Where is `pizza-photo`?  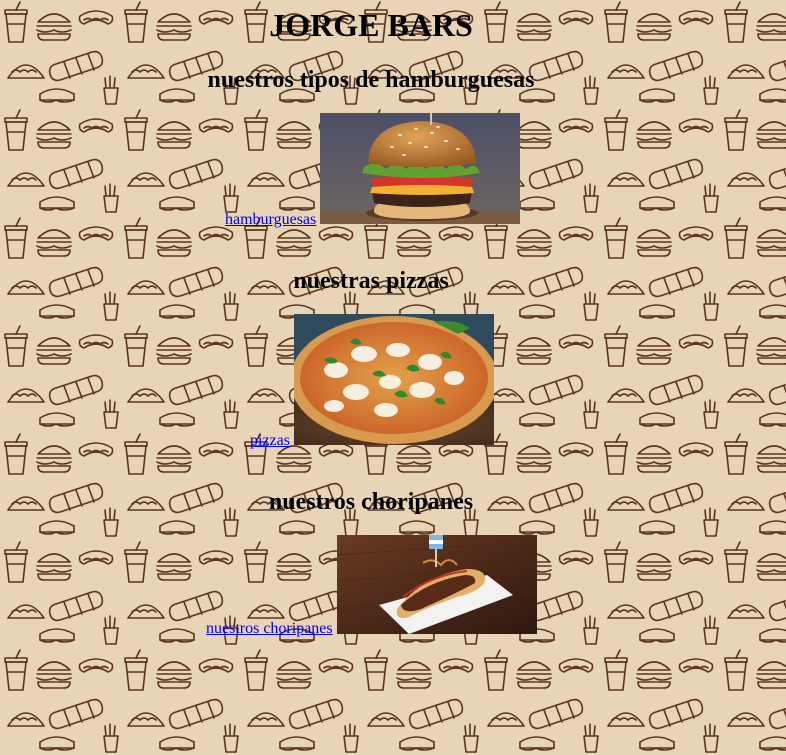 pizza-photo is located at coordinates (394, 379).